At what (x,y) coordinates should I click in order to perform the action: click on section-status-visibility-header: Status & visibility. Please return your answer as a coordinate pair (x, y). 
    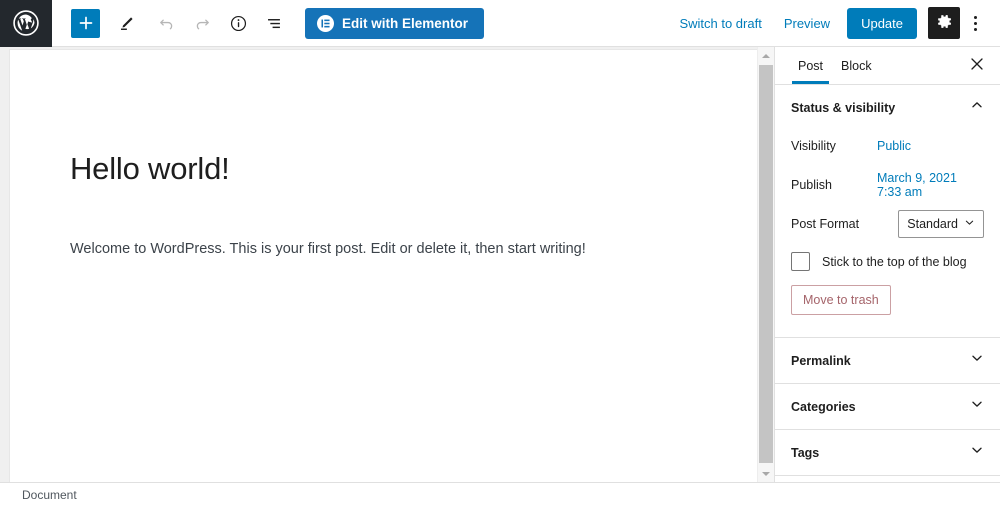
    Looking at the image, I should click on (887, 107).